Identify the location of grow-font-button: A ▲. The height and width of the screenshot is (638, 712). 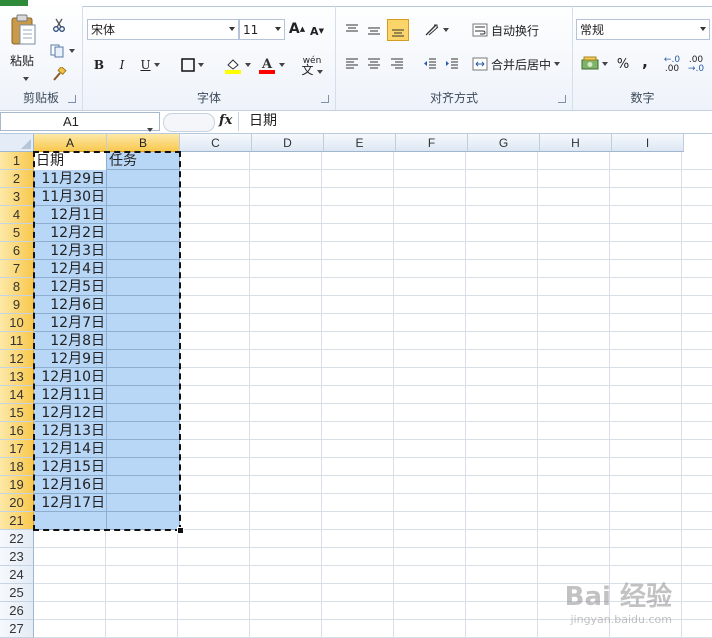
(297, 29).